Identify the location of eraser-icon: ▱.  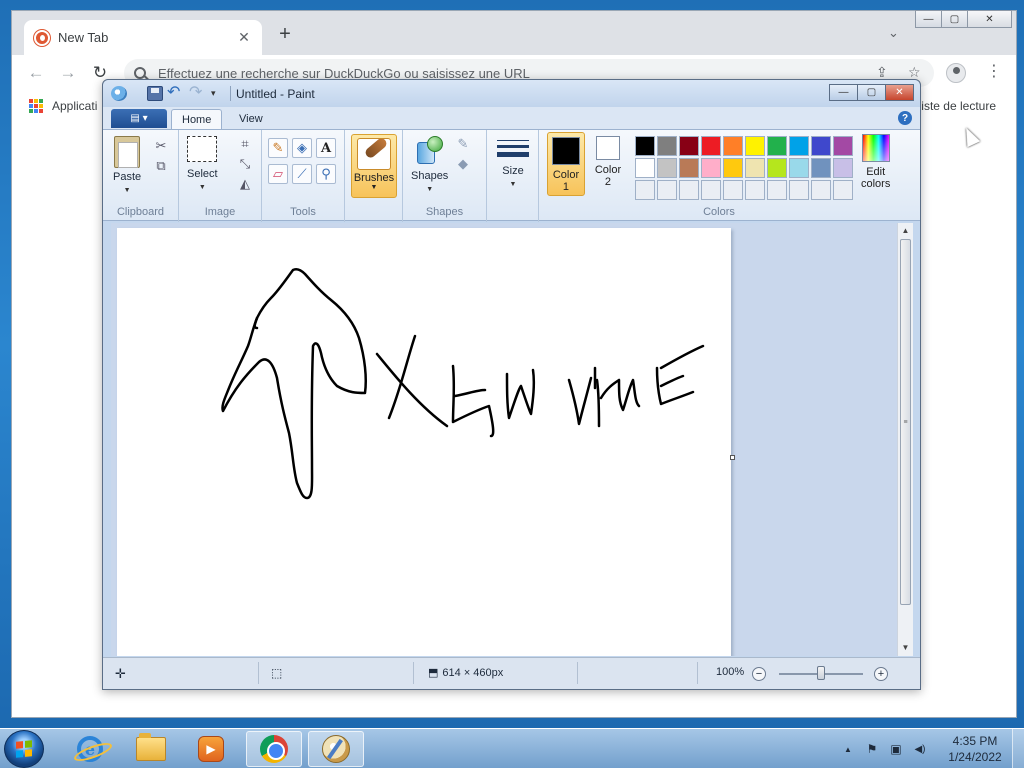
(278, 174).